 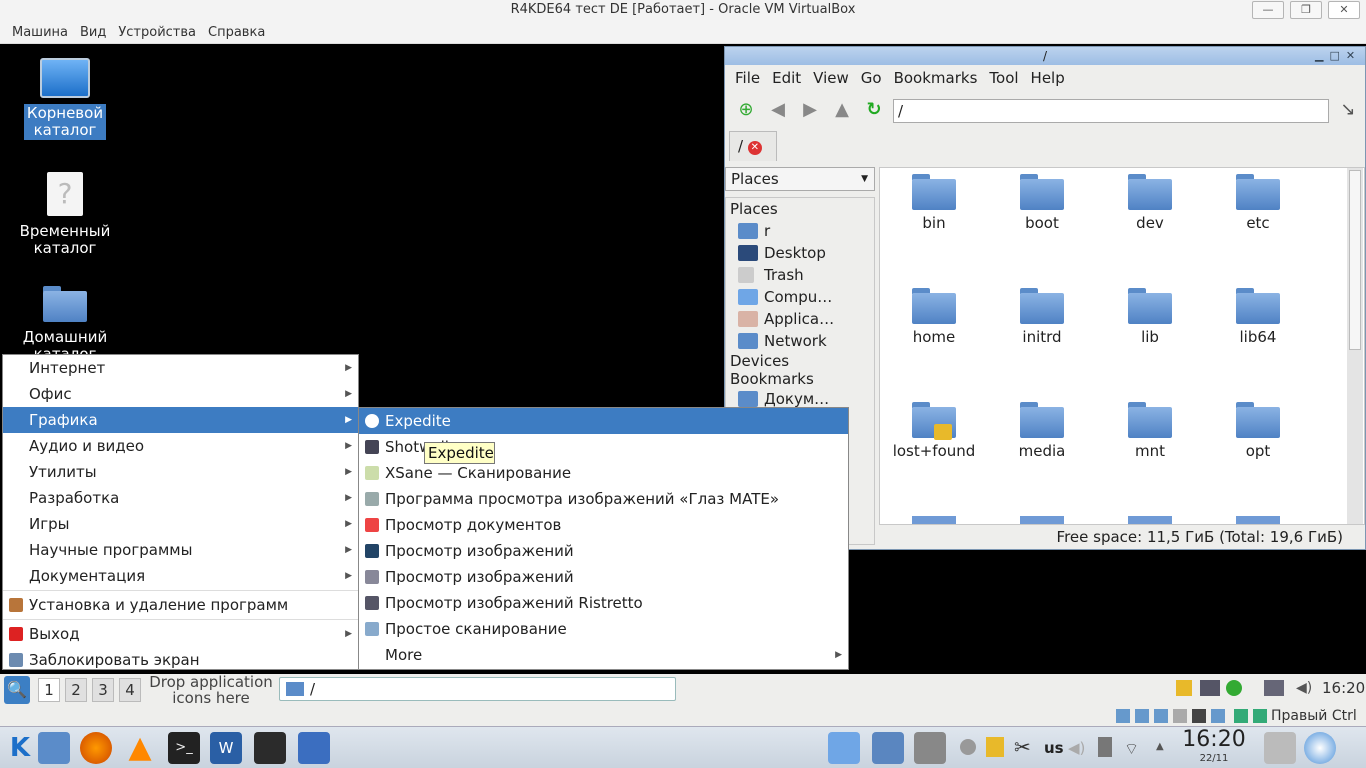 I want to click on menu-lock-screen: Заблокировать экран, so click(x=180, y=660).